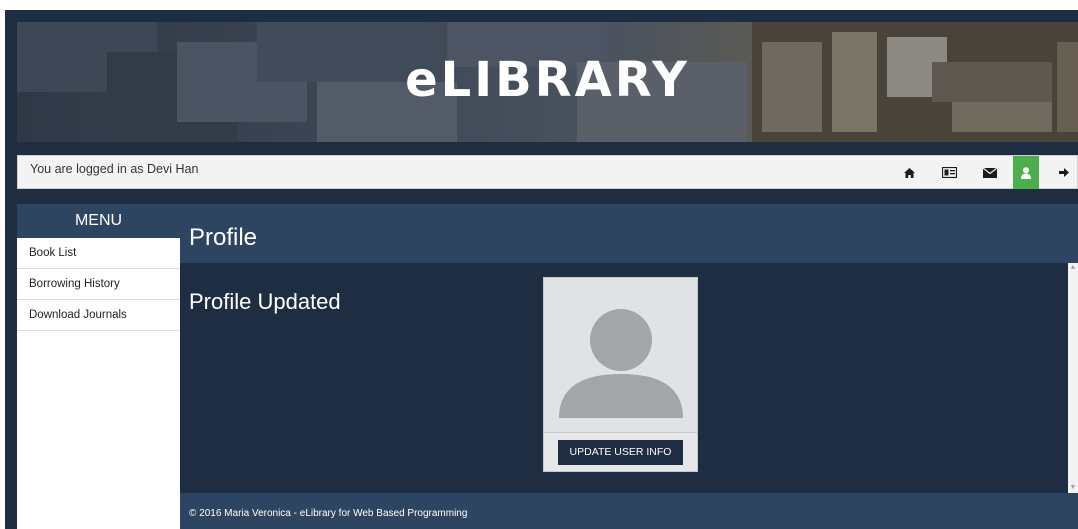 The width and height of the screenshot is (1078, 529). What do you see at coordinates (909, 172) in the screenshot?
I see `home-icon` at bounding box center [909, 172].